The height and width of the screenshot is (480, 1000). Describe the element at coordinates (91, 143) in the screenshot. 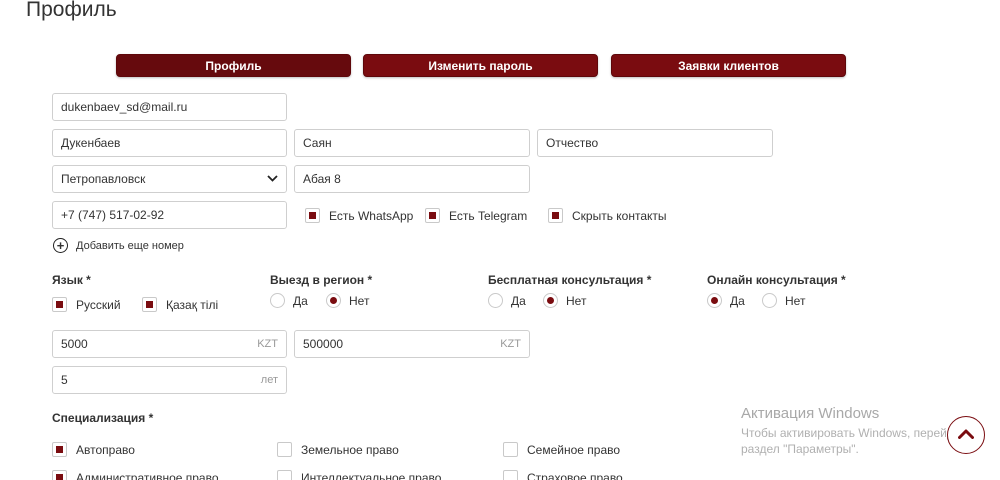

I see `last-name-value: Дукенбаев` at that location.